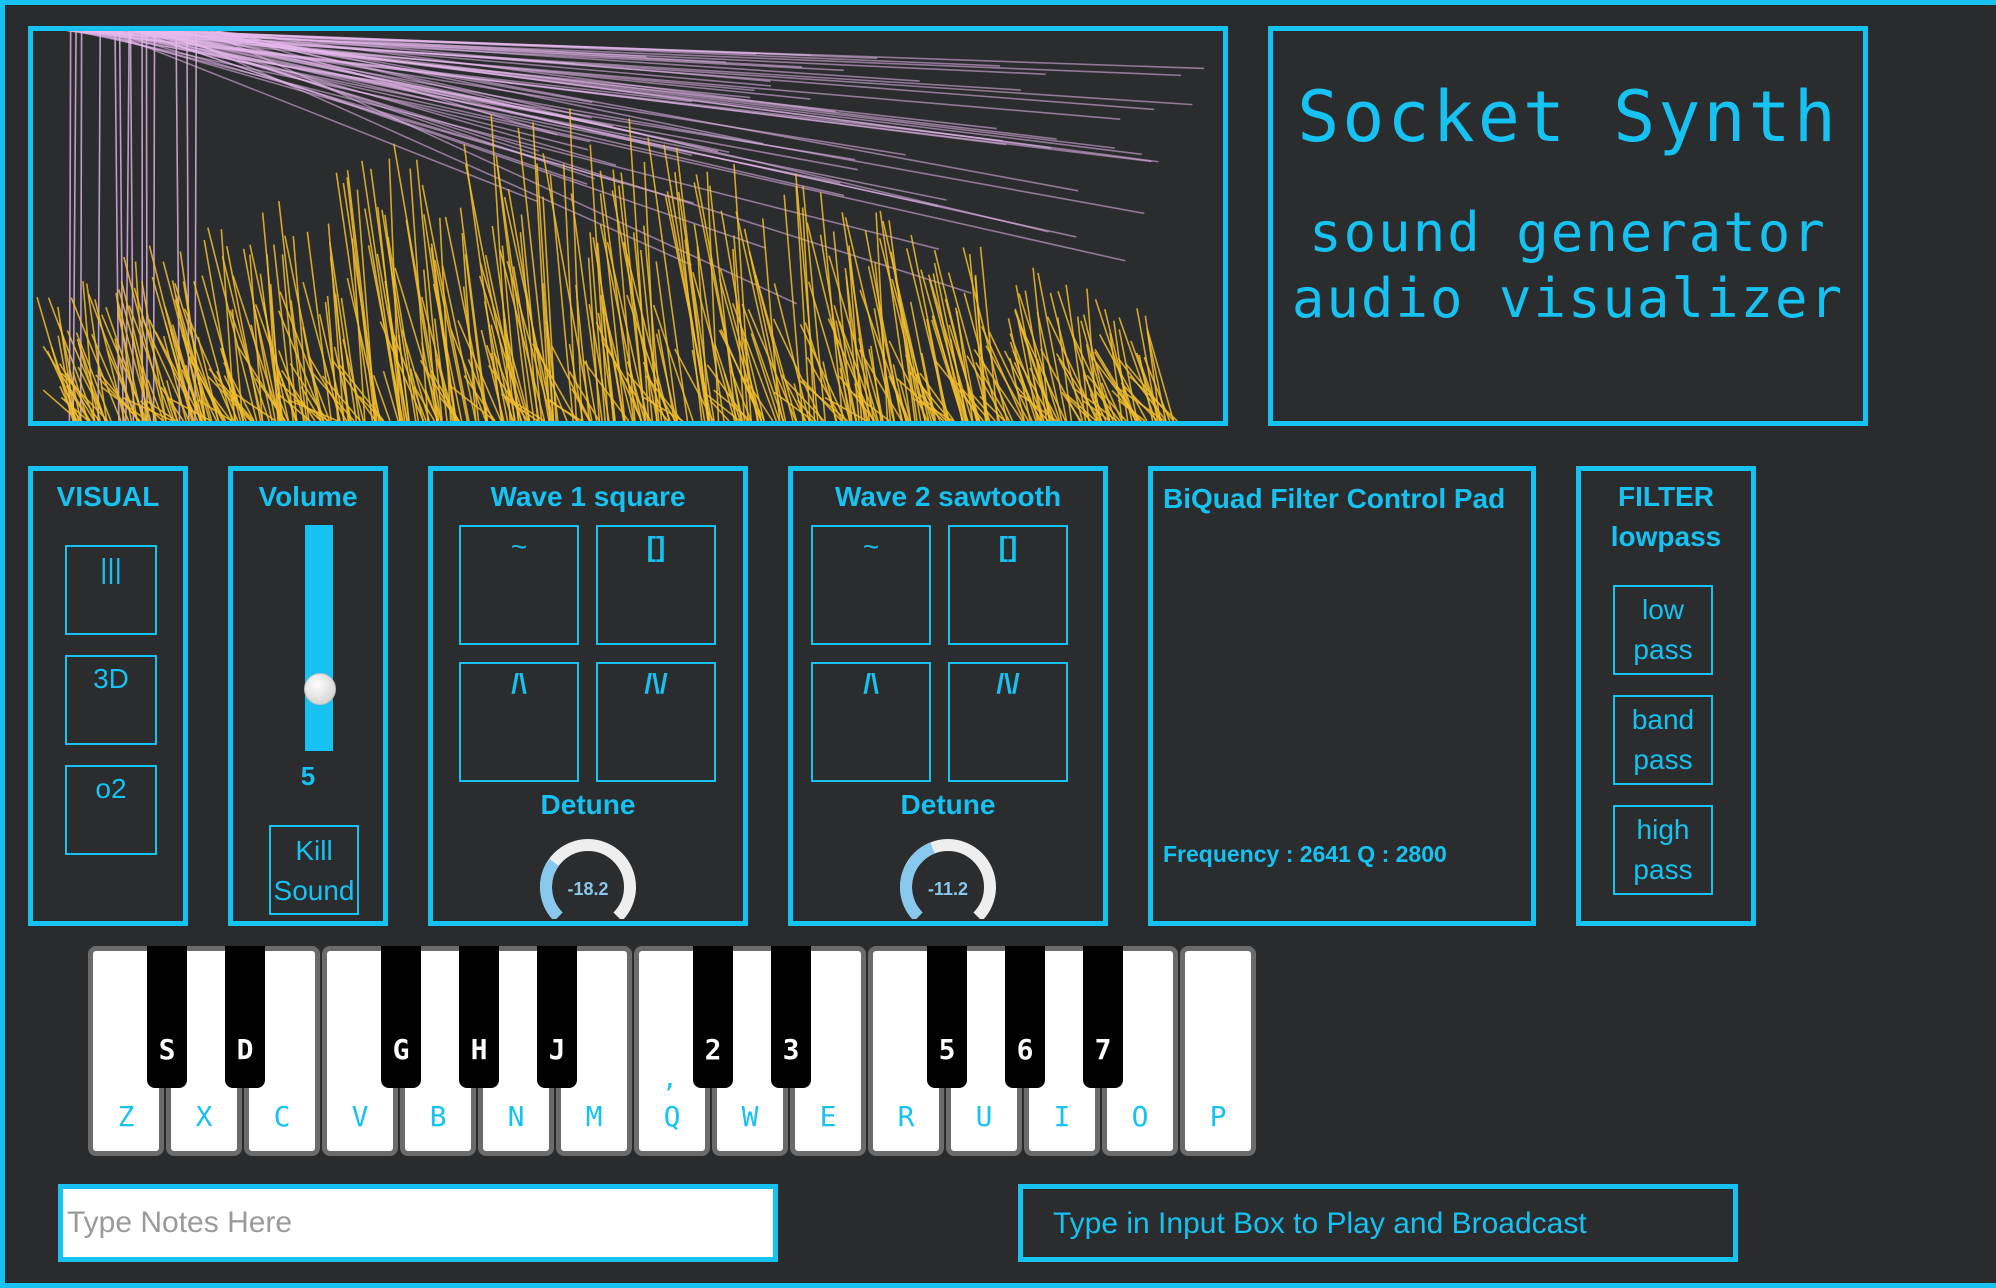  What do you see at coordinates (1008, 585) in the screenshot?
I see `wave2-square-button: []` at bounding box center [1008, 585].